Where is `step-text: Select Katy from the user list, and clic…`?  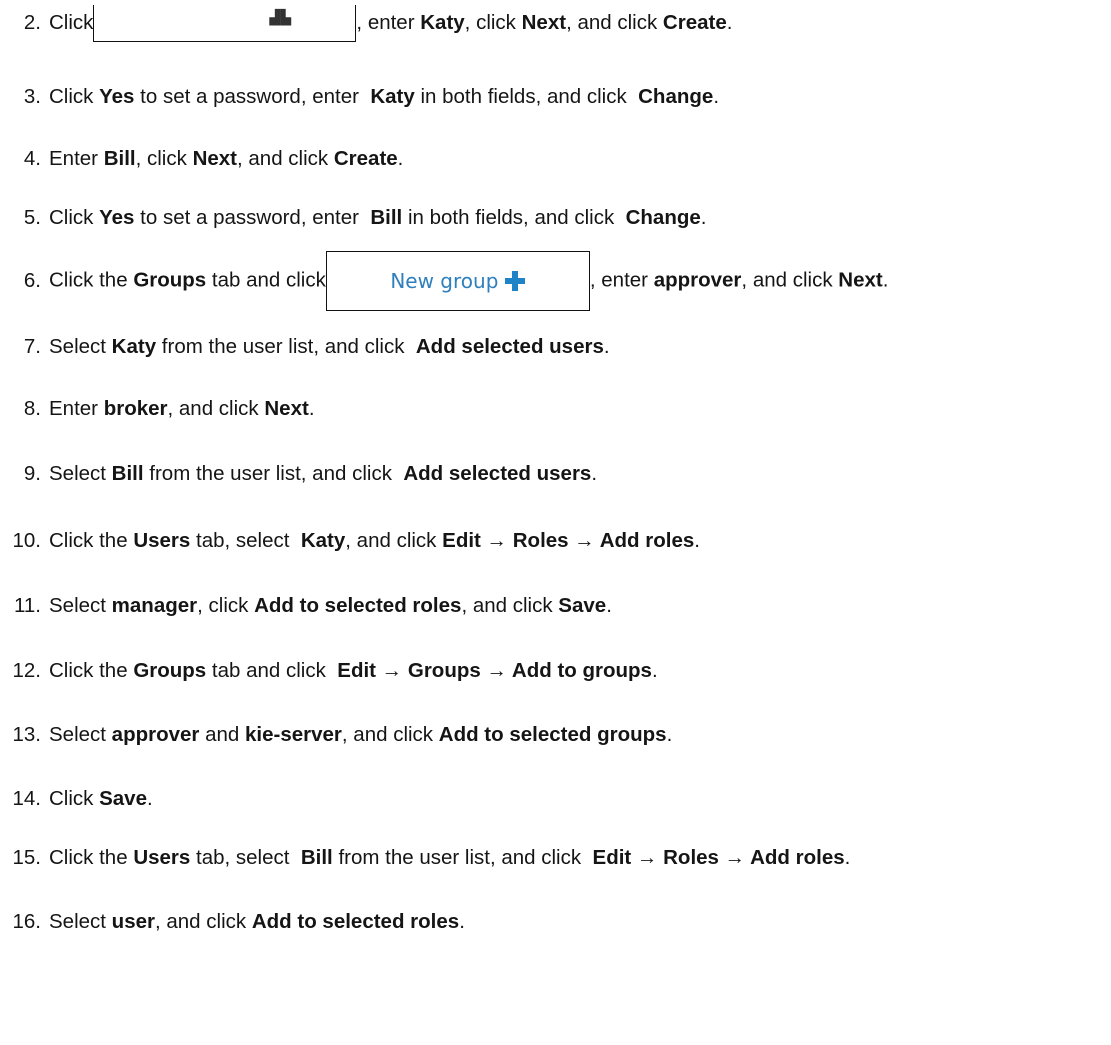 step-text: Select Katy from the user list, and clic… is located at coordinates (329, 347).